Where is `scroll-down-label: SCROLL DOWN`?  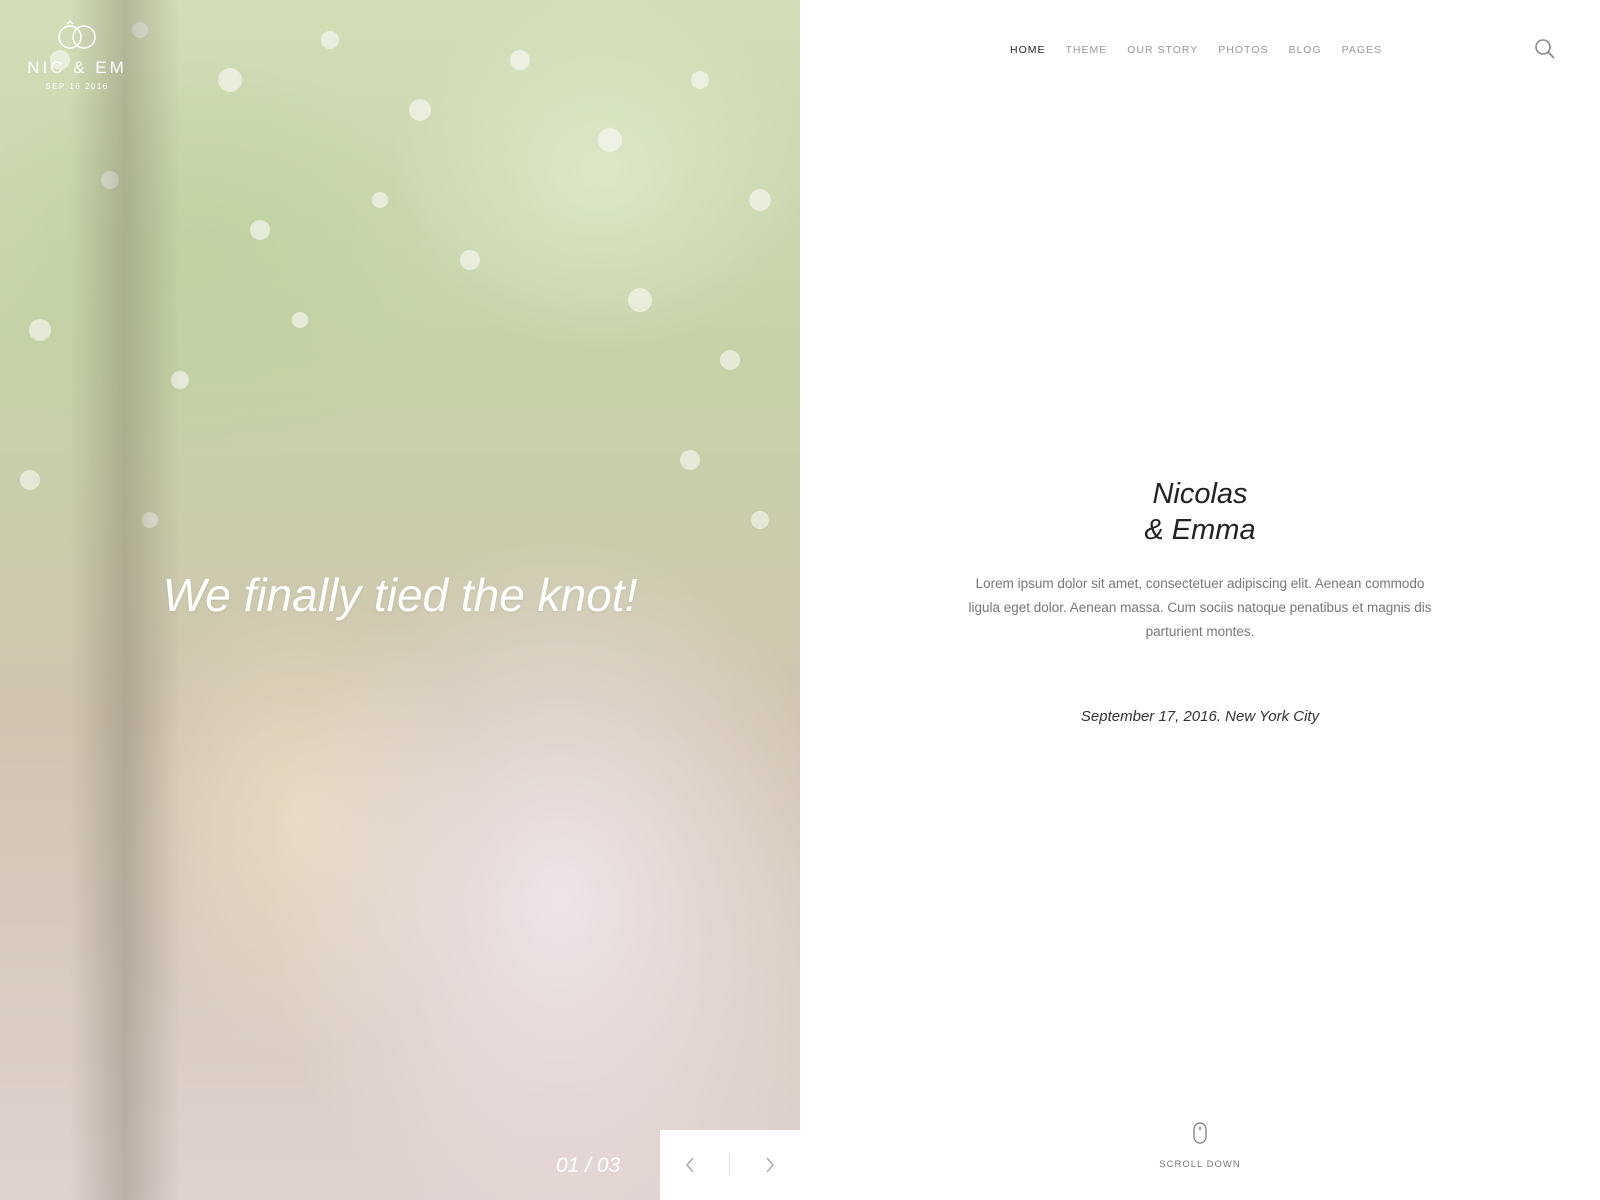
scroll-down-label: SCROLL DOWN is located at coordinates (1200, 1164).